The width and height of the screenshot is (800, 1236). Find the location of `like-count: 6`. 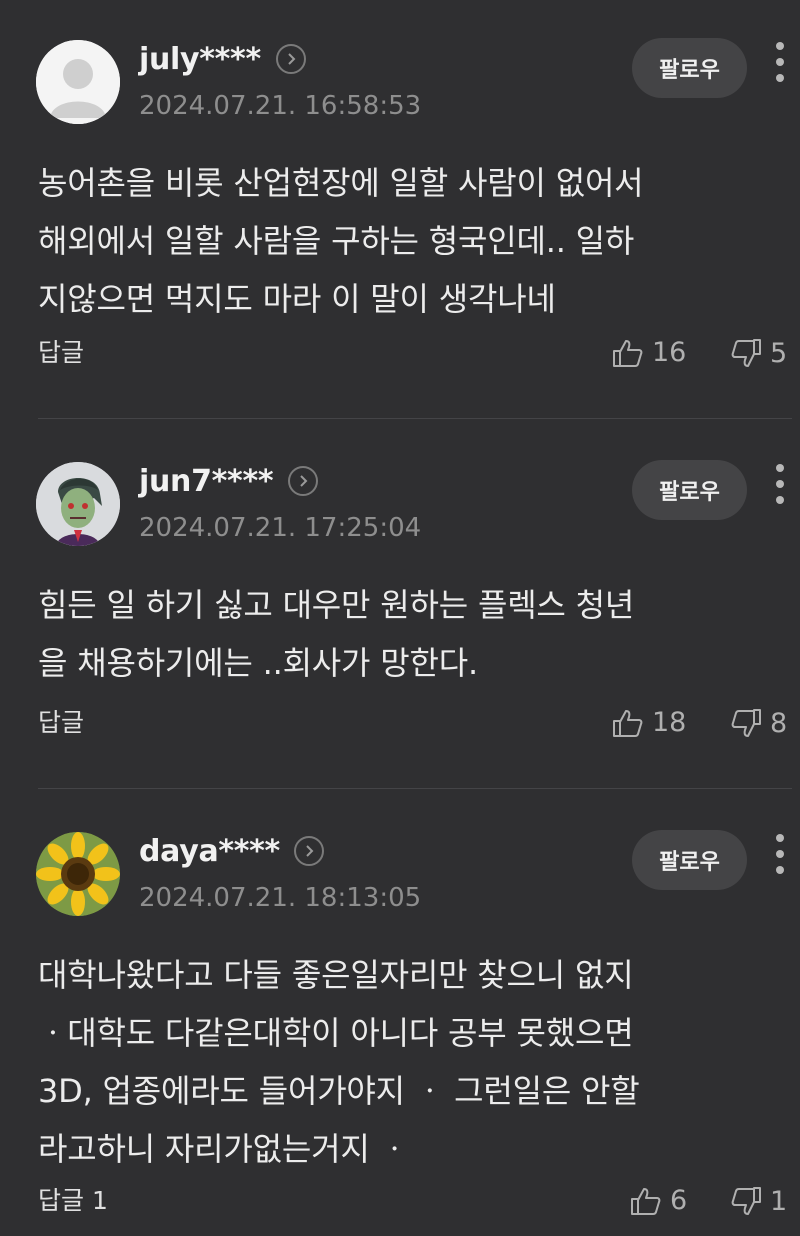

like-count: 6 is located at coordinates (679, 1200).